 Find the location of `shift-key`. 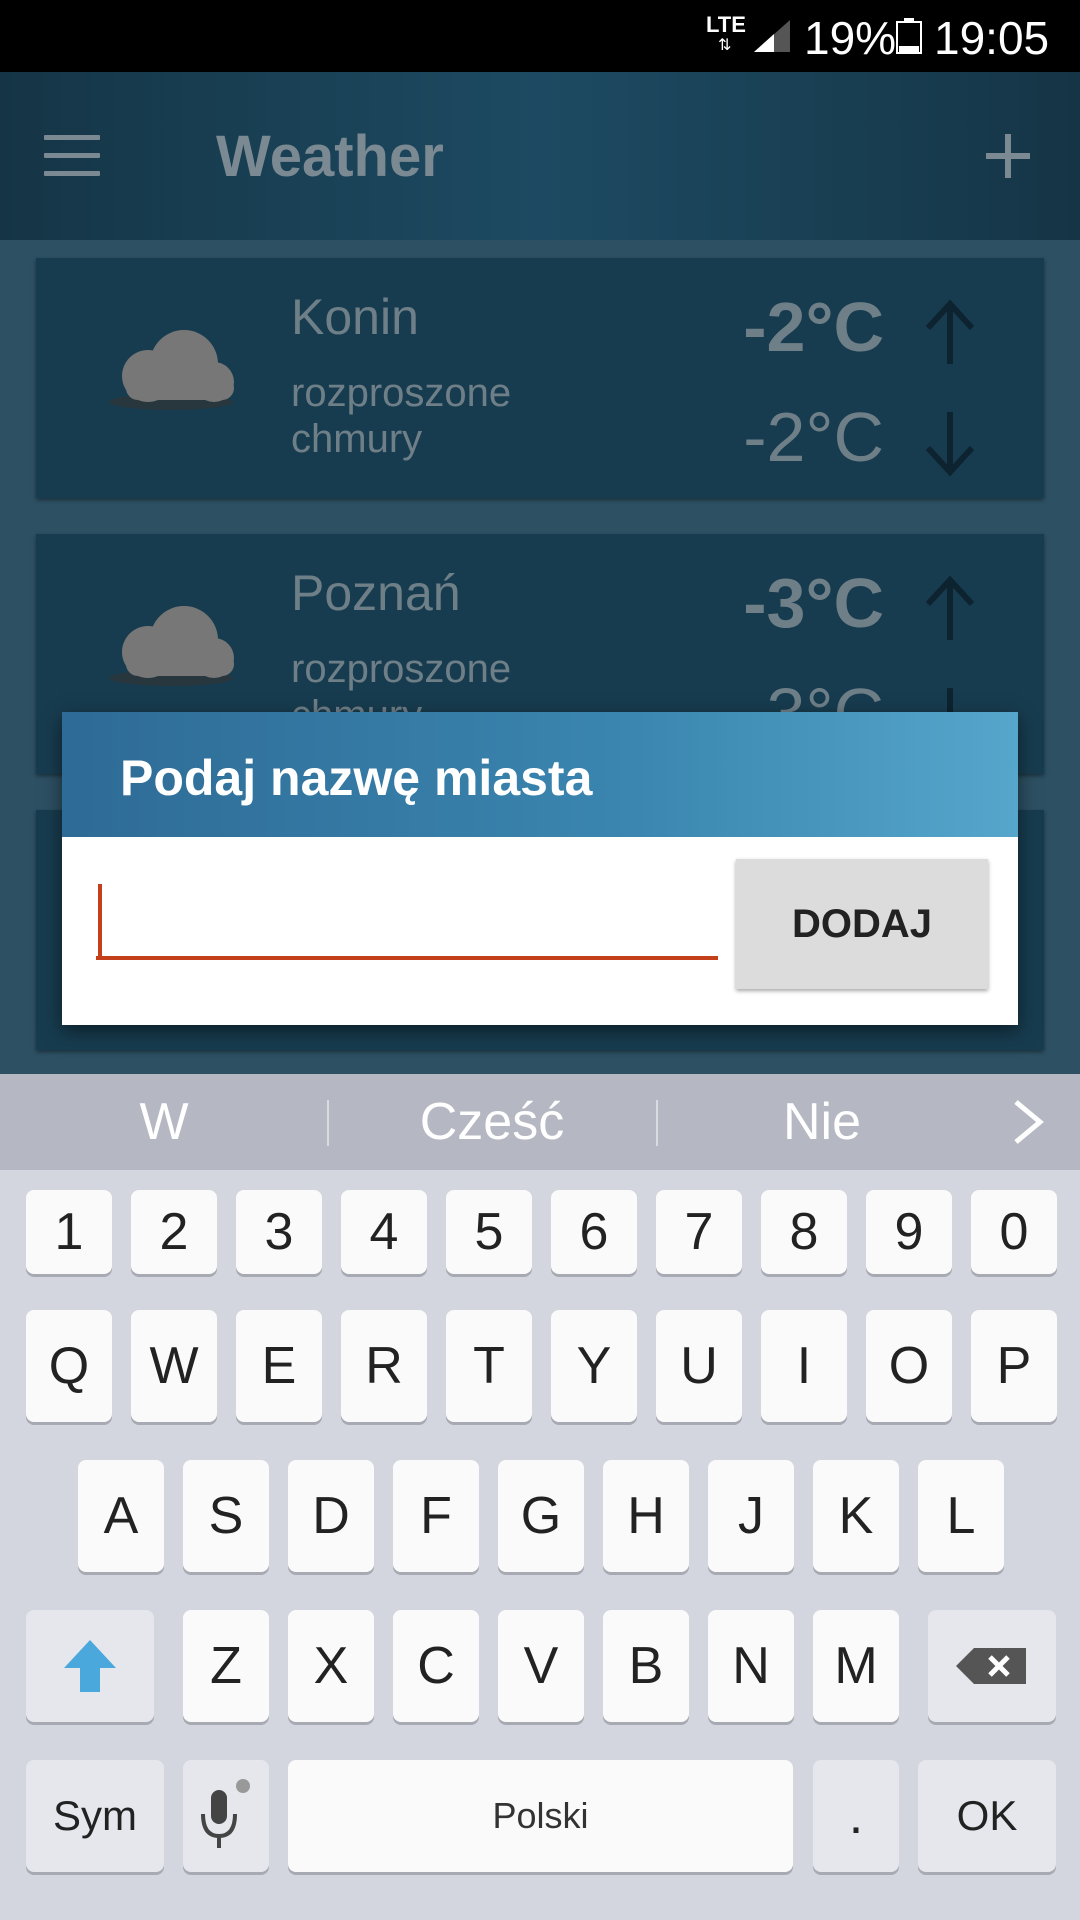

shift-key is located at coordinates (90, 1666).